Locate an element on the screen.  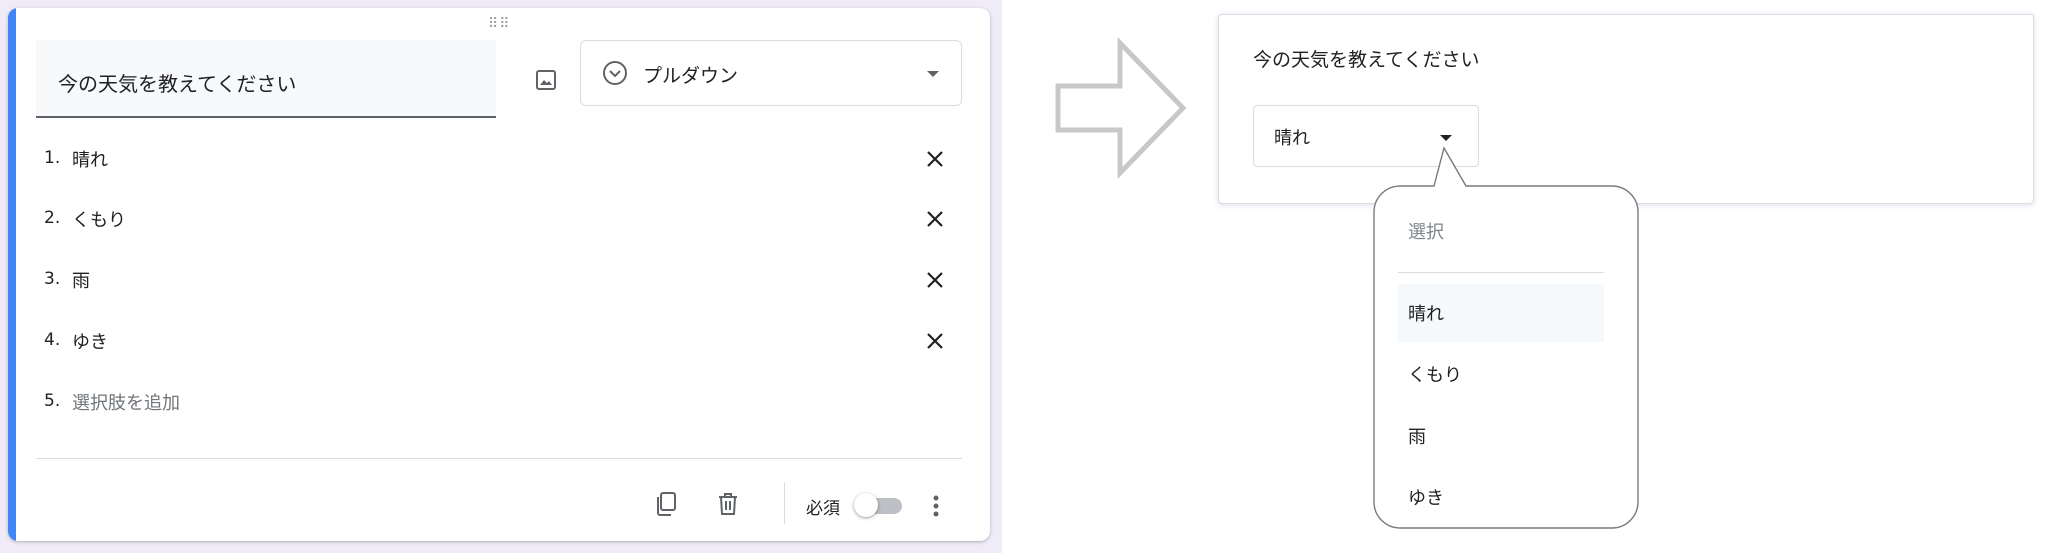
active-card-accent is located at coordinates (12, 274).